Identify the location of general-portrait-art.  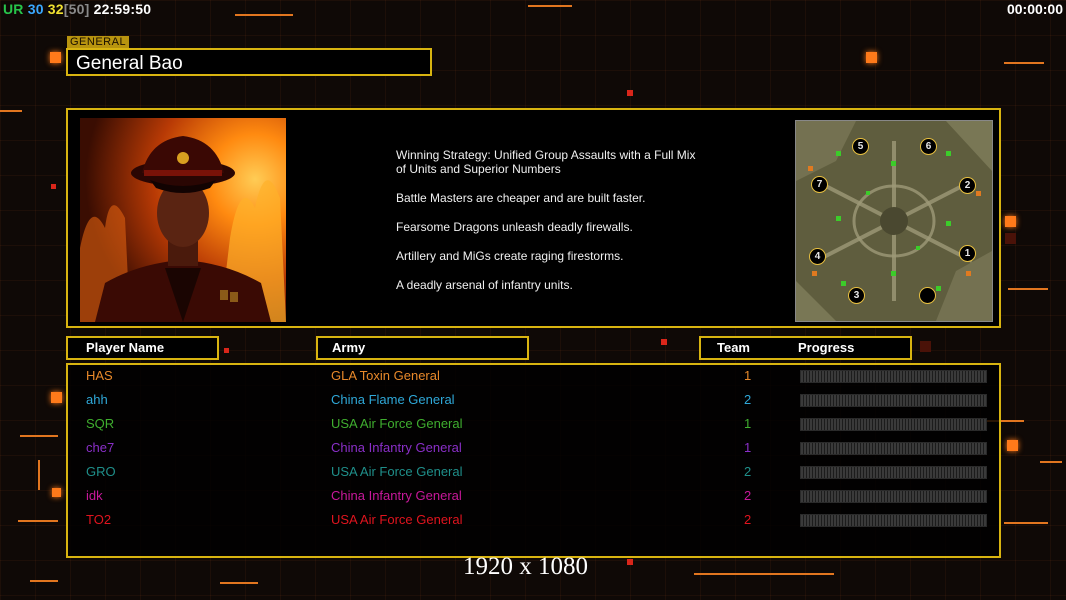
(183, 229).